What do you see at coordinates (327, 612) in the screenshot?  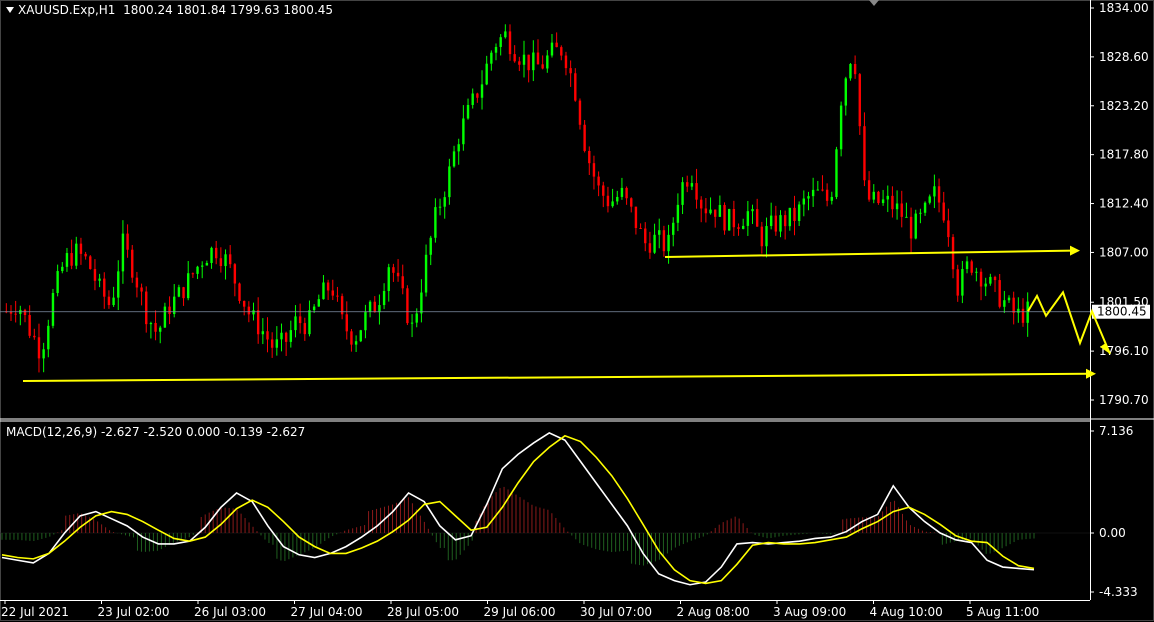 I see `time-tick-label: 27 Jul 04:00` at bounding box center [327, 612].